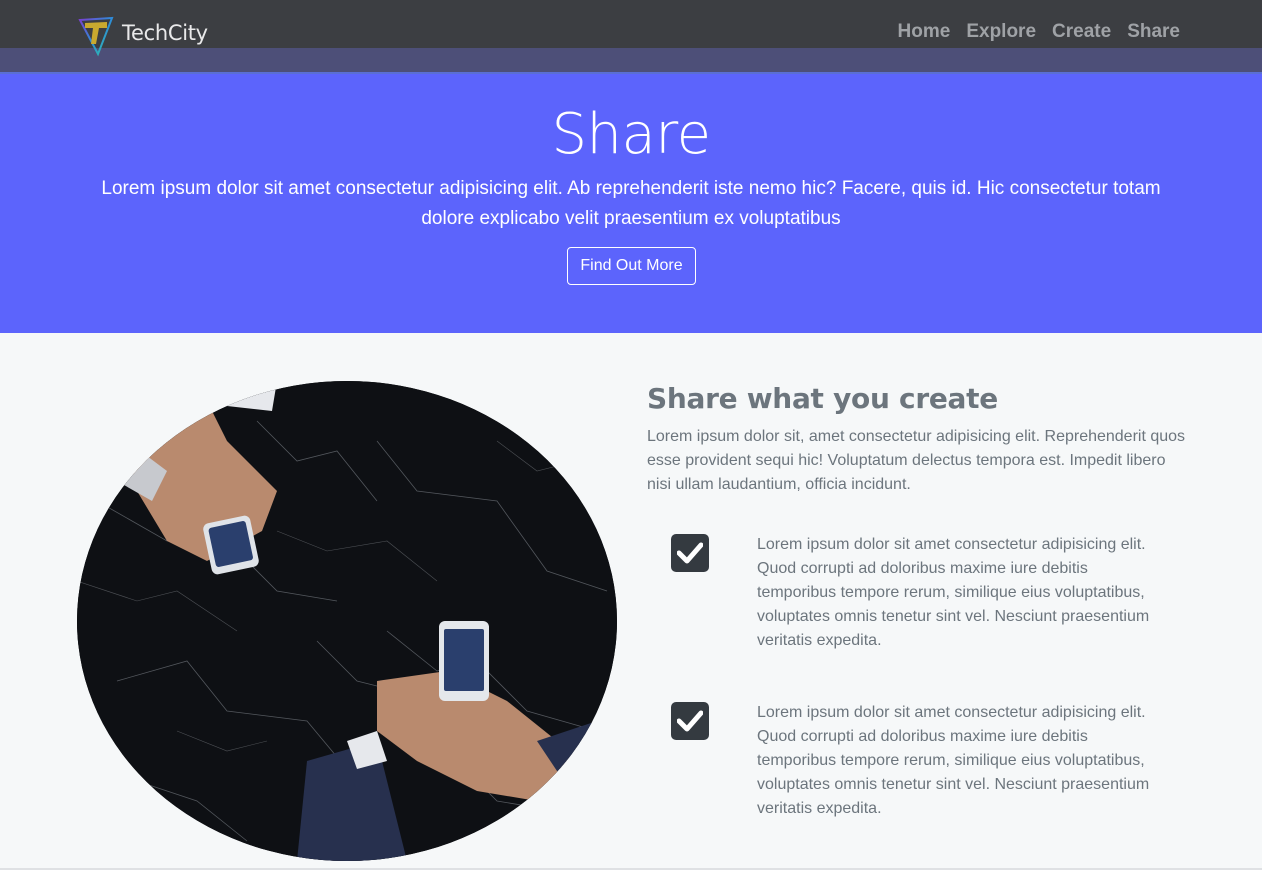 This screenshot has width=1262, height=870. I want to click on hero-title: Share, so click(631, 134).